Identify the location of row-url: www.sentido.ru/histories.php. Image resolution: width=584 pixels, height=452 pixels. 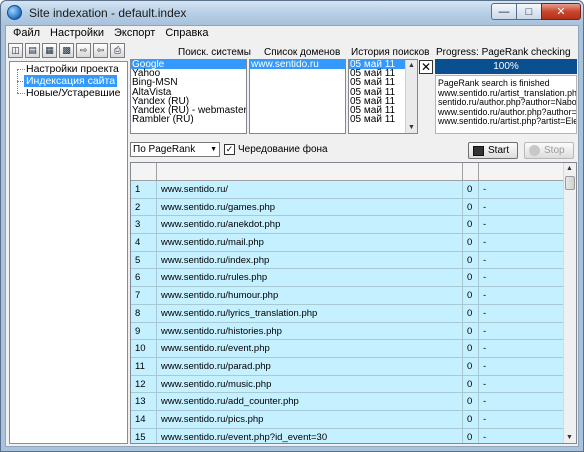
(310, 331).